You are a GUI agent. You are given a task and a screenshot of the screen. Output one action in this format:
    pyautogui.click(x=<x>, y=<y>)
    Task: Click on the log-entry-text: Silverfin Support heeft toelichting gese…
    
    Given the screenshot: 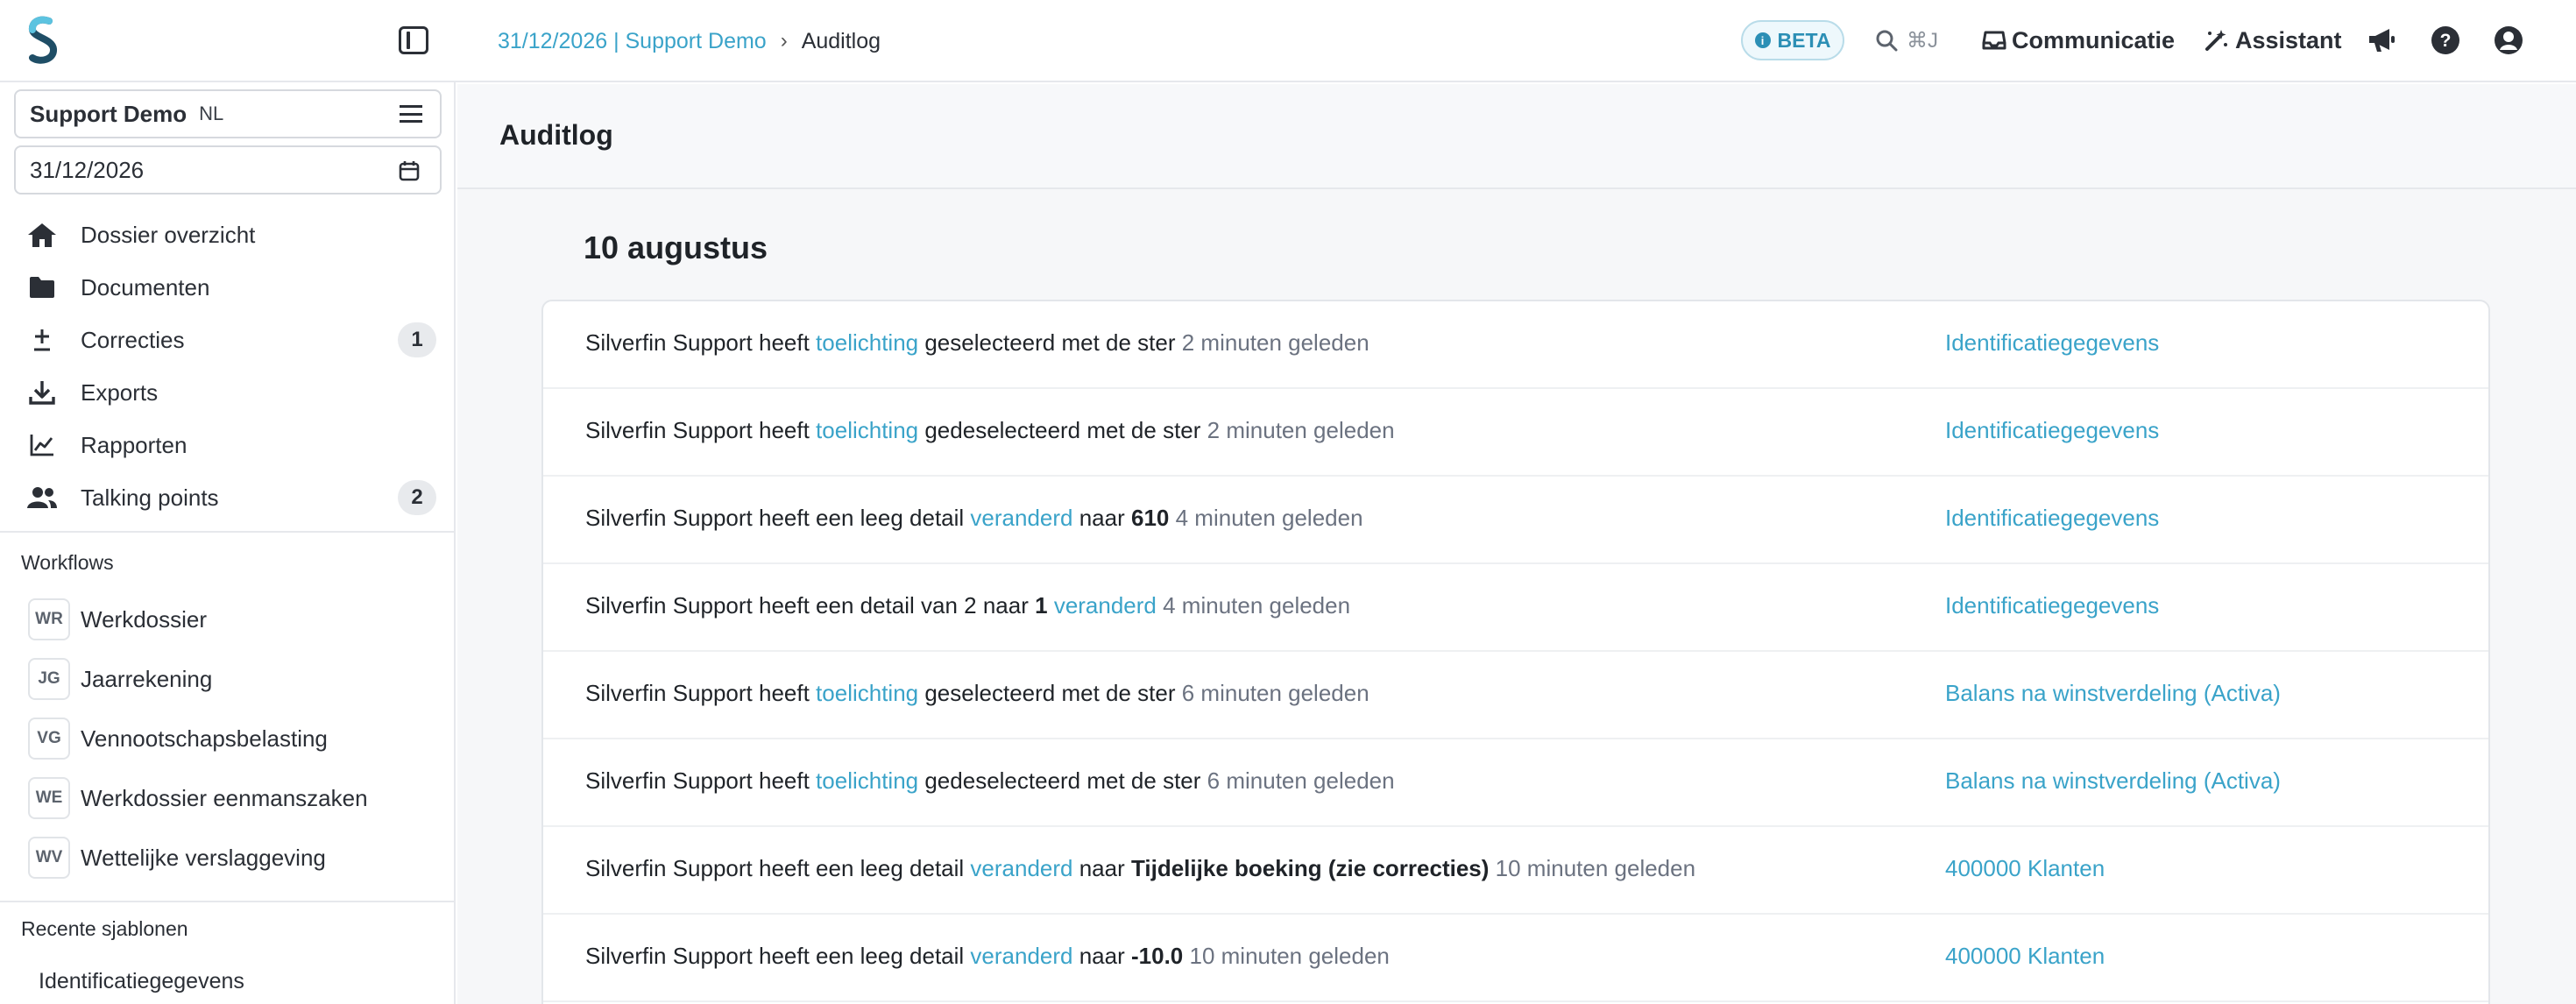 What is the action you would take?
    pyautogui.click(x=977, y=693)
    